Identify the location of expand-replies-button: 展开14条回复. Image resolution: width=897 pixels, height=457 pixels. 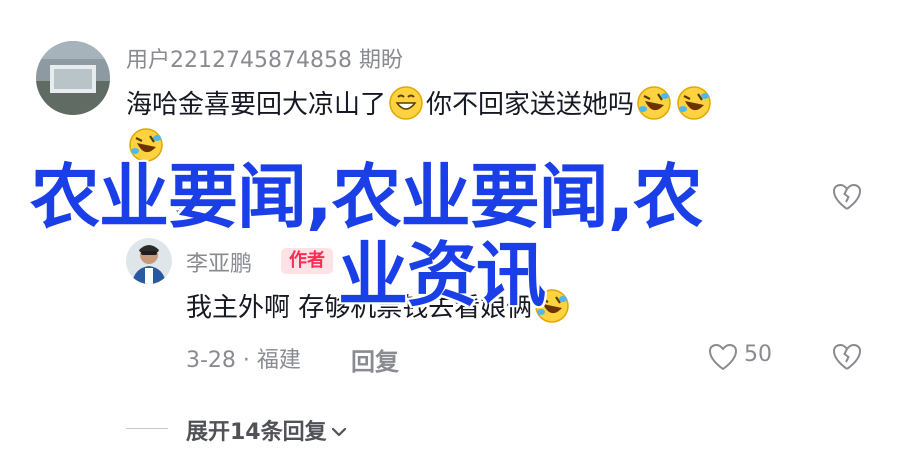
(266, 430).